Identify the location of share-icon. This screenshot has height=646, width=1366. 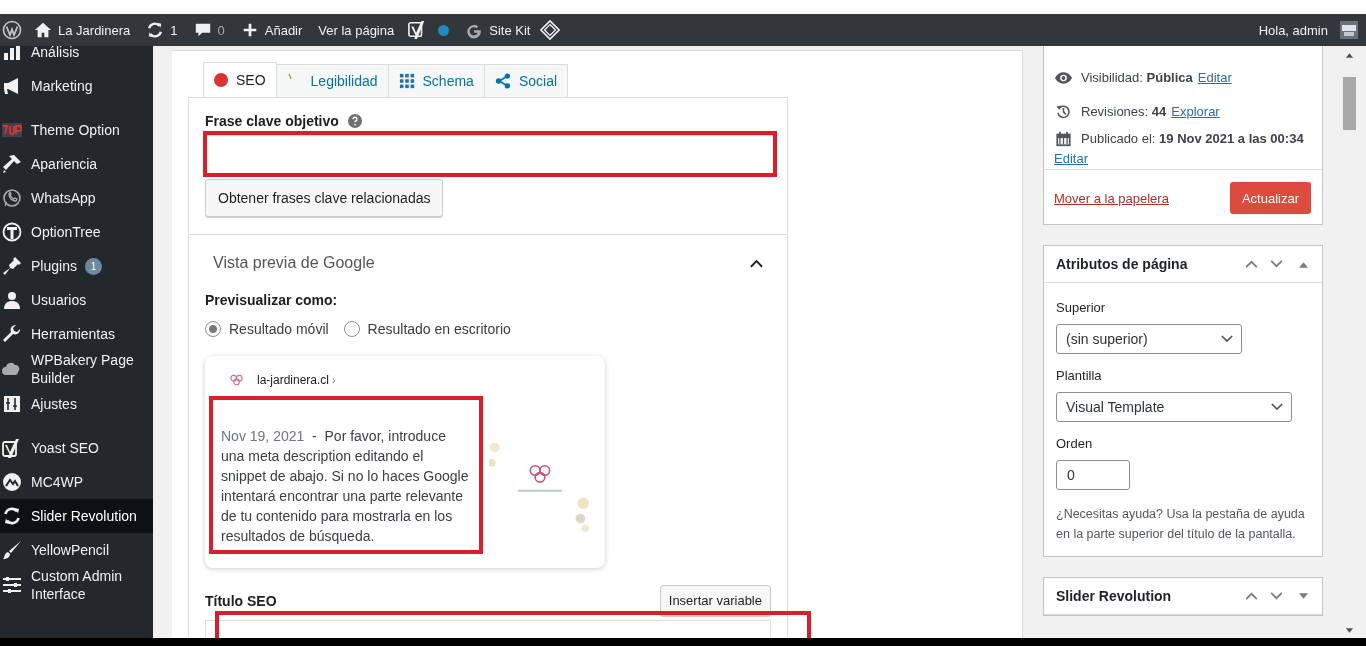
(502, 81).